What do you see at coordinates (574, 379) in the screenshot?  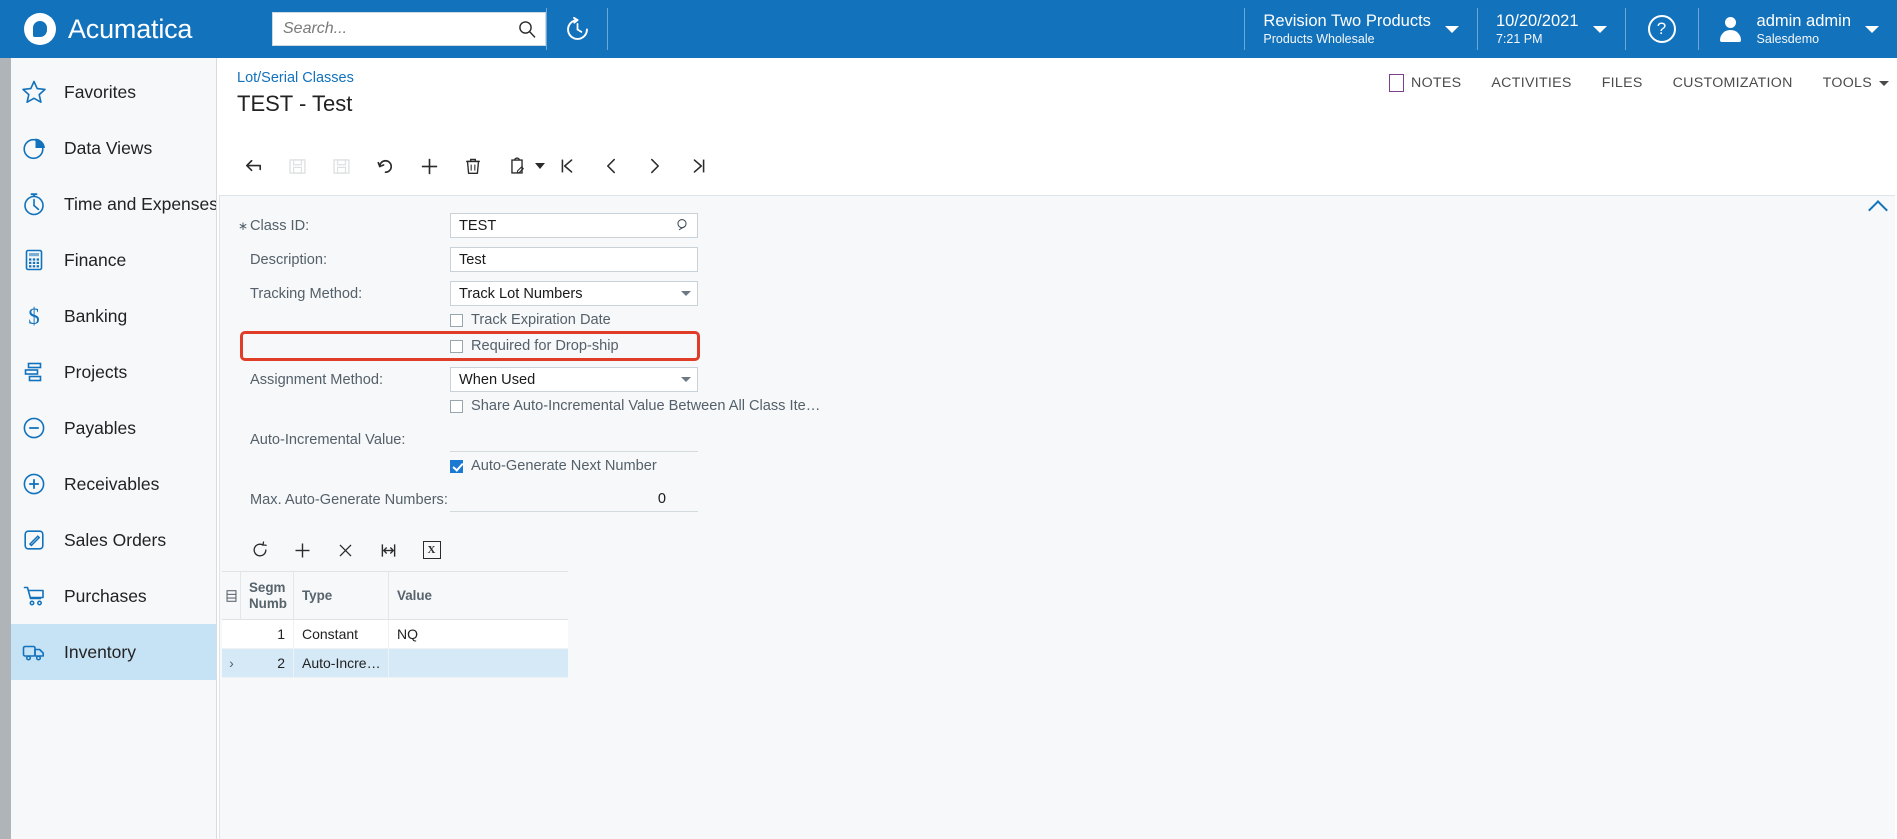 I see `assignment-method-select: When Used` at bounding box center [574, 379].